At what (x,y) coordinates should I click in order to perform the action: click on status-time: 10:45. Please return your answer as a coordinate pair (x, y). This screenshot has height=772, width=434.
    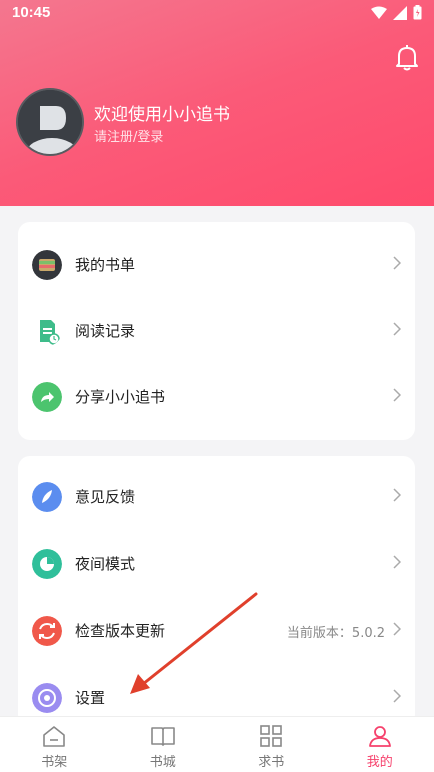
    Looking at the image, I should click on (31, 12).